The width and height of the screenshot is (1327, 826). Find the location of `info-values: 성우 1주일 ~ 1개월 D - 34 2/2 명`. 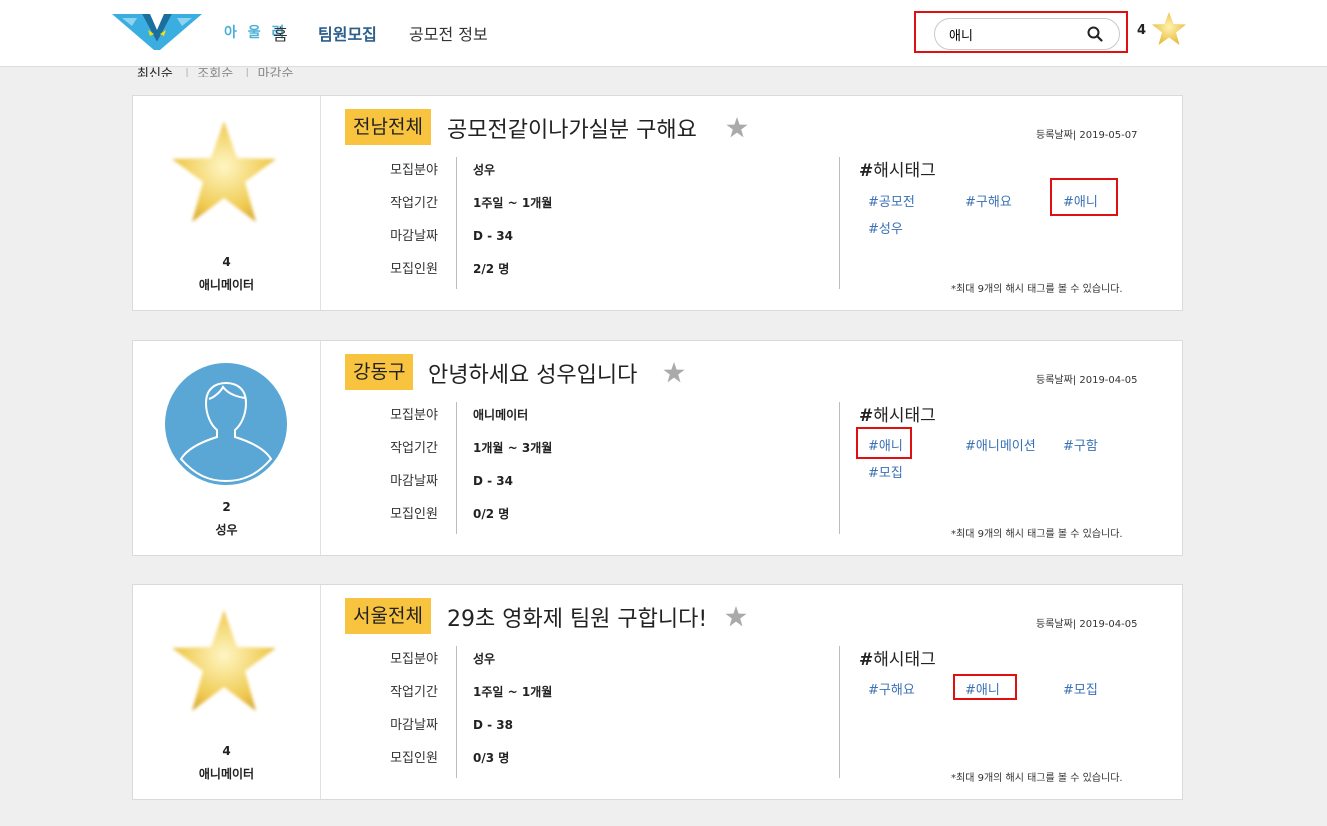

info-values: 성우 1주일 ~ 1개월 D - 34 2/2 명 is located at coordinates (573, 224).